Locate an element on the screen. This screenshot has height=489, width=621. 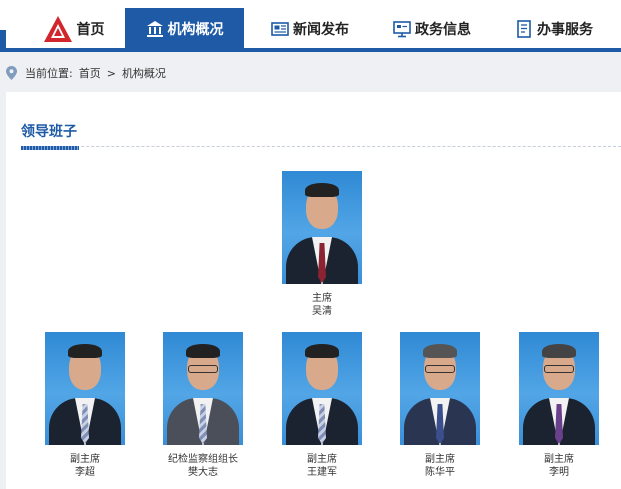
top-nav-bar: 首页 机构概况 新闻发布 政务信息 办事服务 is located at coordinates (310, 26).